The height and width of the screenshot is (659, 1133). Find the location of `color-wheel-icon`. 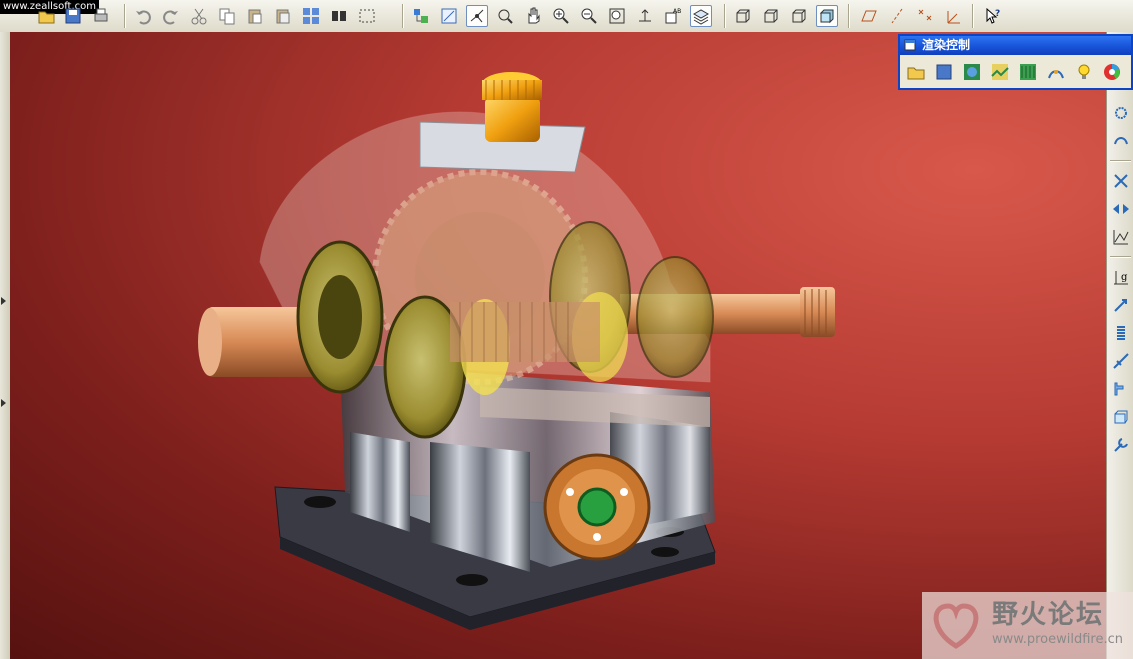

color-wheel-icon is located at coordinates (1112, 72).